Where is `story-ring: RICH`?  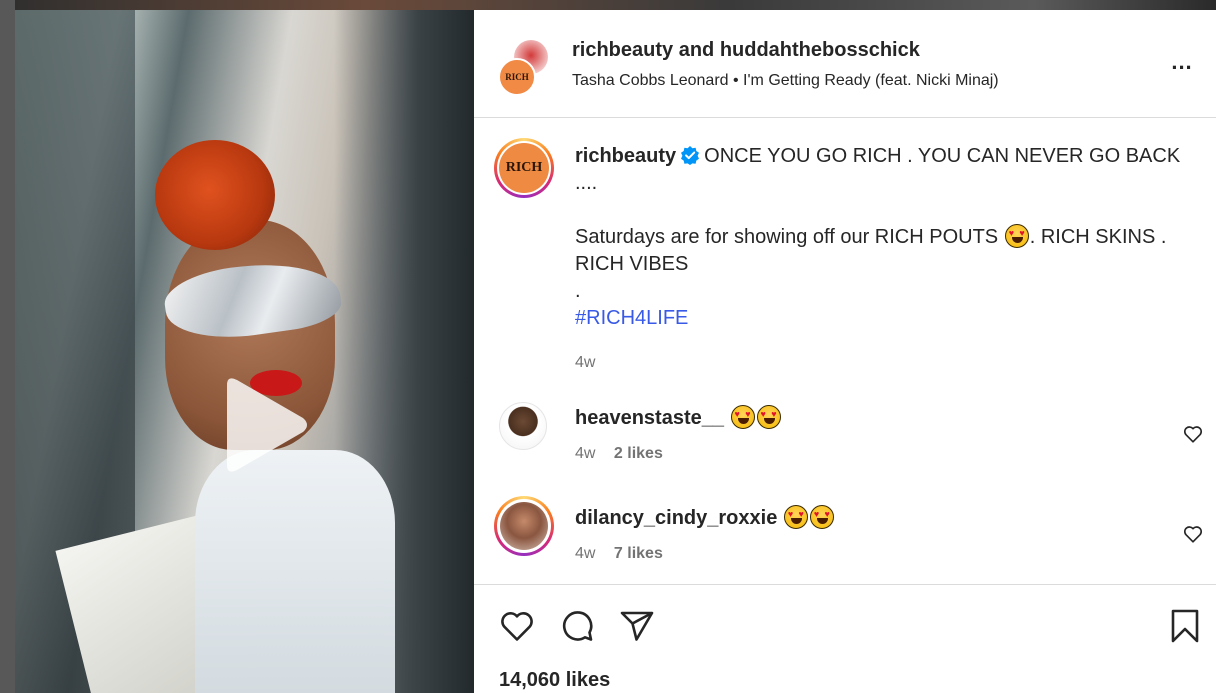 story-ring: RICH is located at coordinates (524, 168).